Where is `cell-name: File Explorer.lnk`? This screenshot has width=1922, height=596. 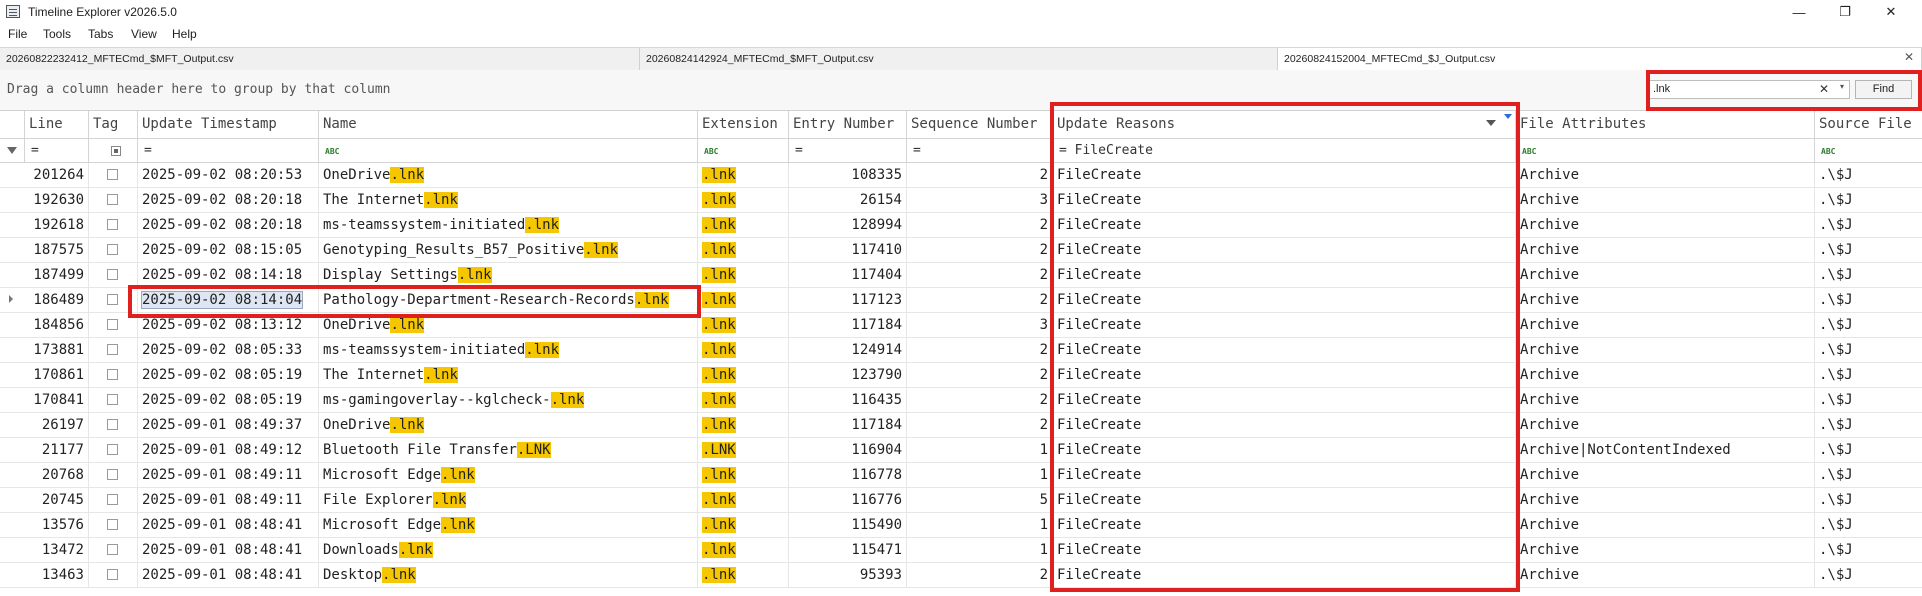 cell-name: File Explorer.lnk is located at coordinates (508, 500).